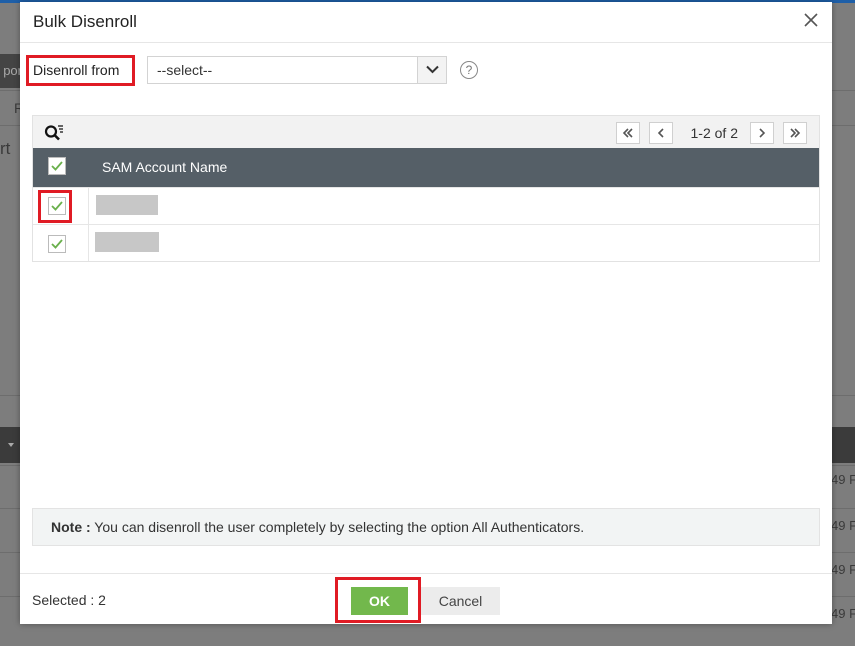 Image resolution: width=855 pixels, height=646 pixels. Describe the element at coordinates (426, 132) in the screenshot. I see `grid-toolbar: 1-2 of 2` at that location.